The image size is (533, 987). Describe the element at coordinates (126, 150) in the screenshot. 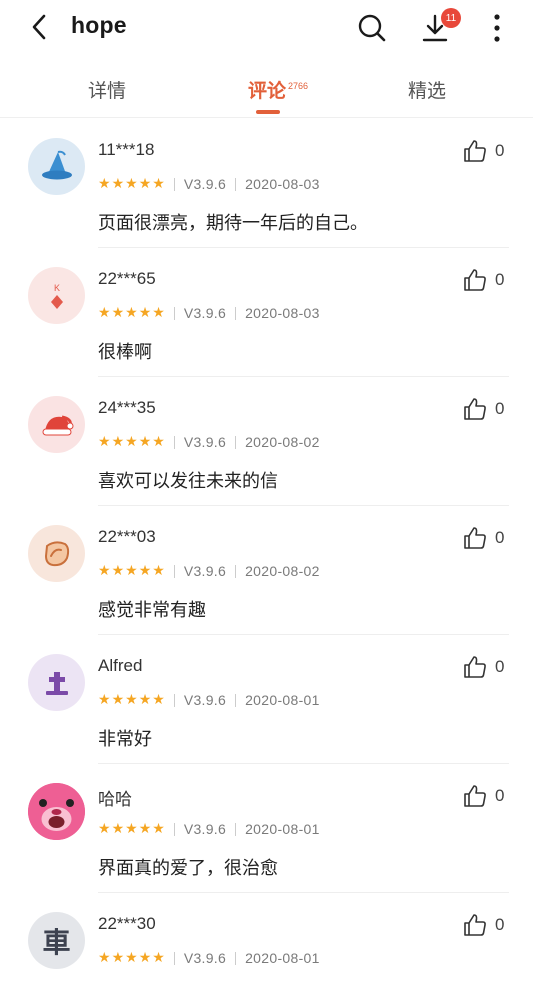

I see `review-username: 11***18` at that location.